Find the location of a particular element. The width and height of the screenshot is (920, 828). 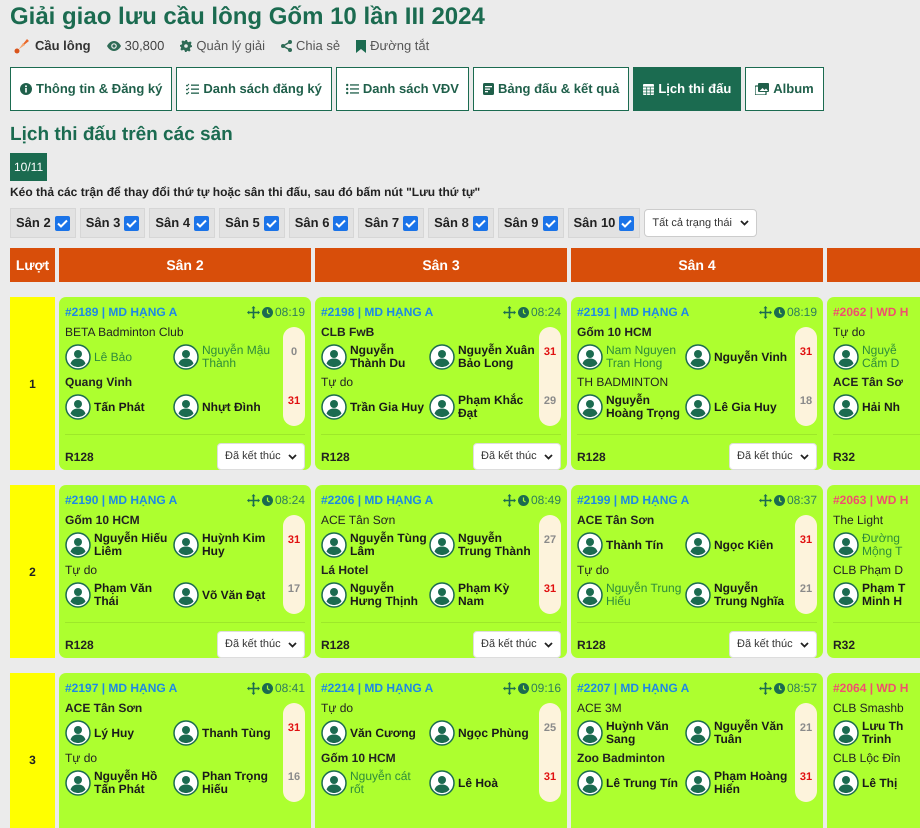

court-filter: Sân 6 is located at coordinates (321, 223).